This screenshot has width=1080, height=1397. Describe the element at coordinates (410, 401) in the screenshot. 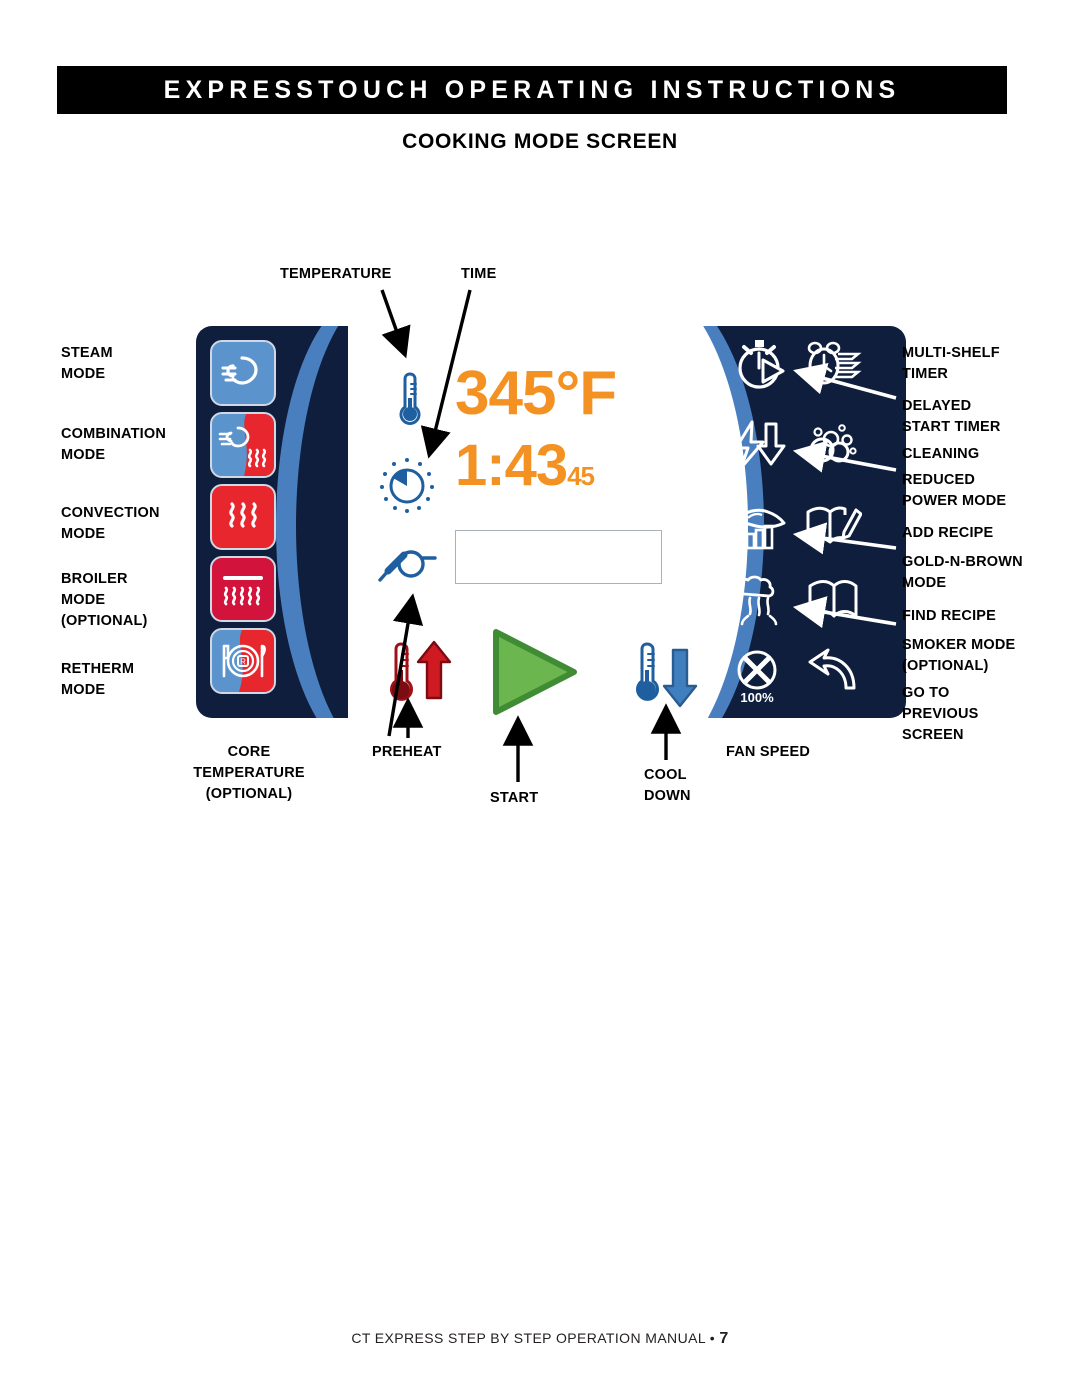

I see `temperature-thermometer-icon` at that location.